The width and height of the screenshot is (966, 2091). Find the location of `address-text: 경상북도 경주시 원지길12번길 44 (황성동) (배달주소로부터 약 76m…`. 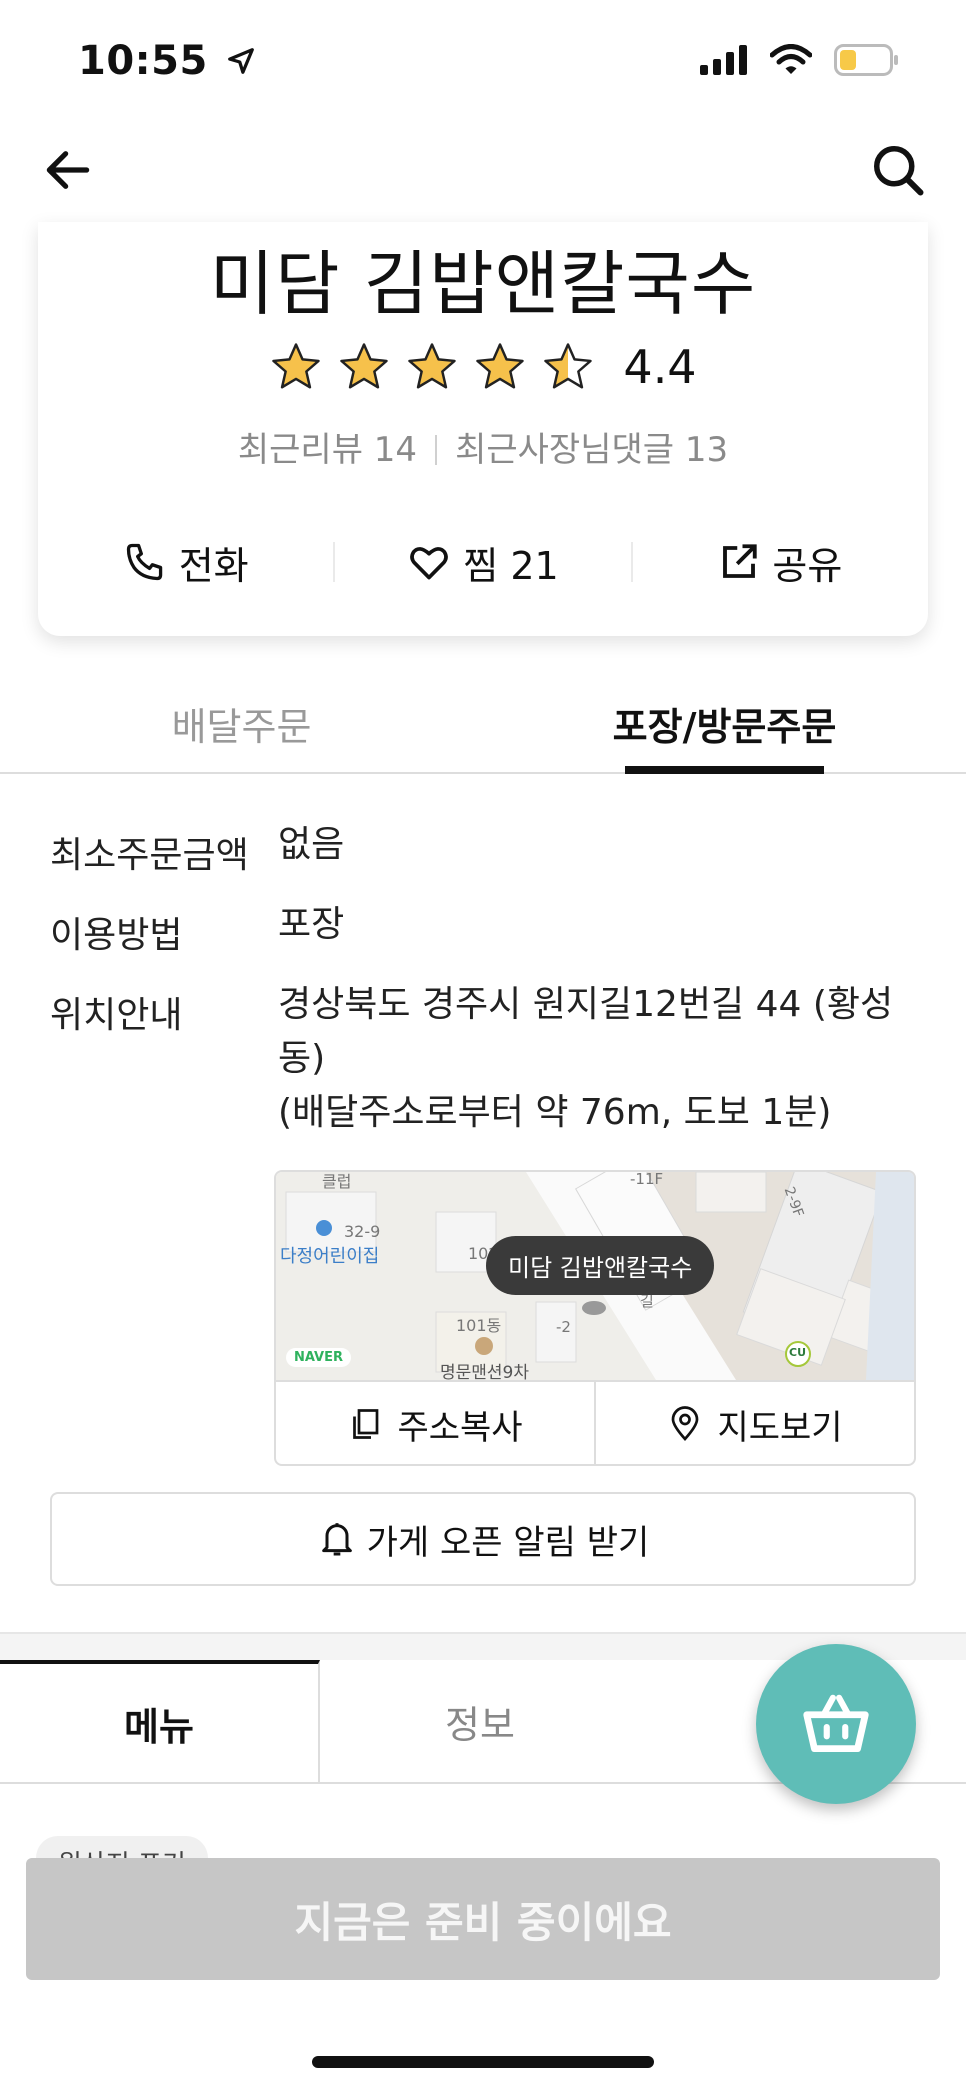

address-text: 경상북도 경주시 원지길12번길 44 (황성동) (배달주소로부터 약 76m… is located at coordinates (598, 1059).